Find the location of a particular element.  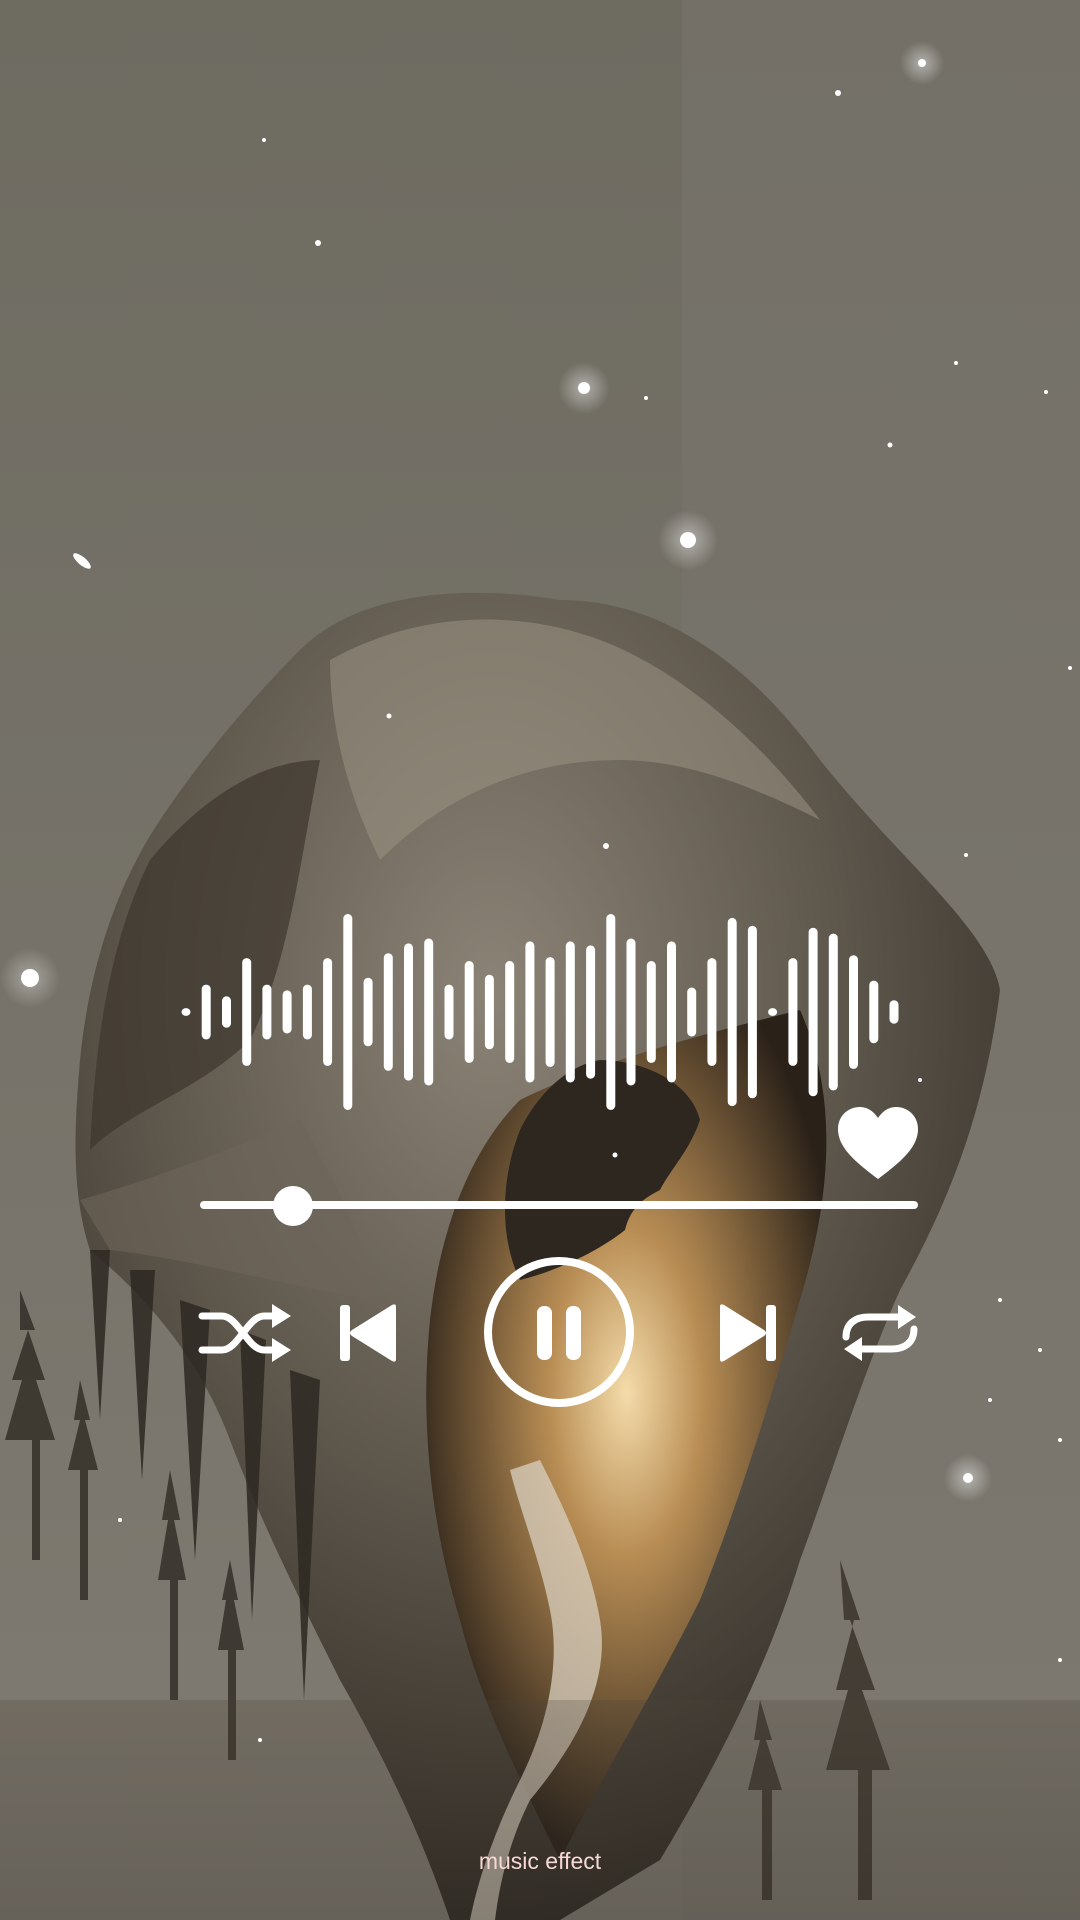

repeat-icon is located at coordinates (880, 1333).